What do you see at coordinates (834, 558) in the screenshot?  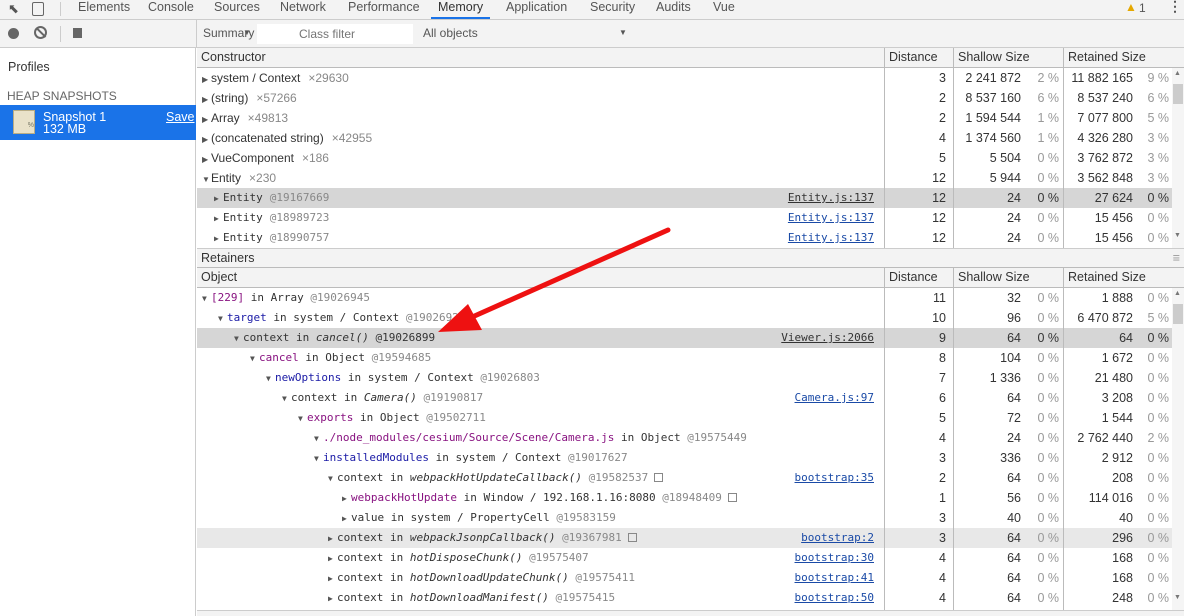 I see `source-link: bootstrap:30` at bounding box center [834, 558].